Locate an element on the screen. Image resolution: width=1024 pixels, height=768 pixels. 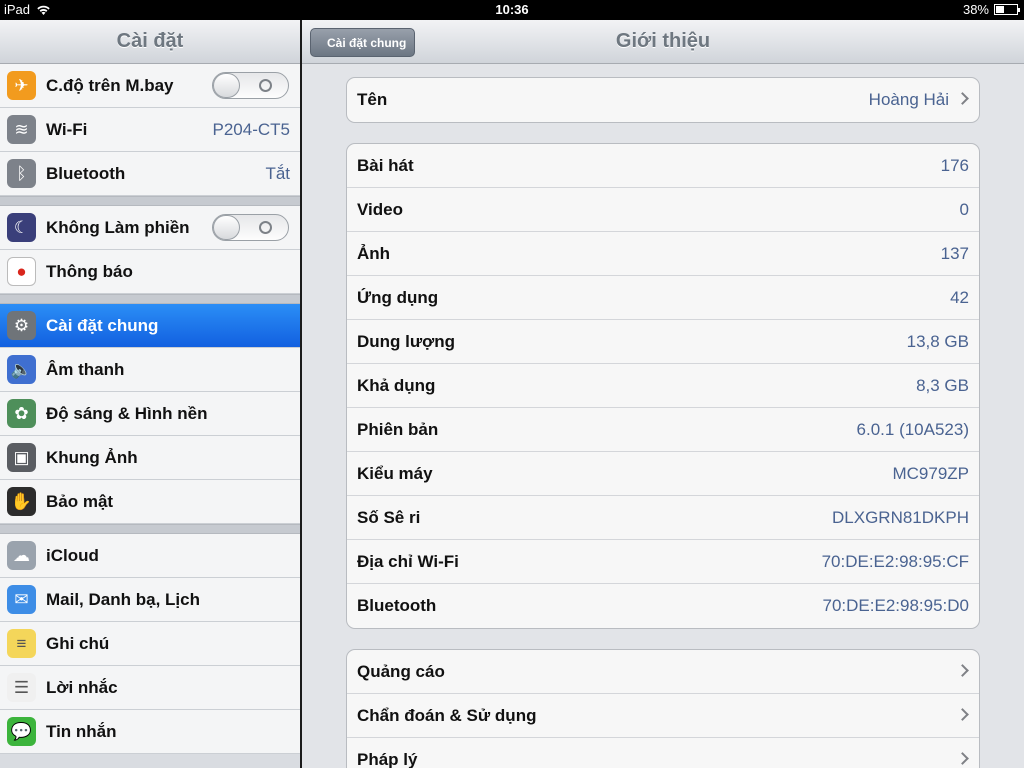
sidebar-item-label: Tin nhắn is located at coordinates (81, 731).